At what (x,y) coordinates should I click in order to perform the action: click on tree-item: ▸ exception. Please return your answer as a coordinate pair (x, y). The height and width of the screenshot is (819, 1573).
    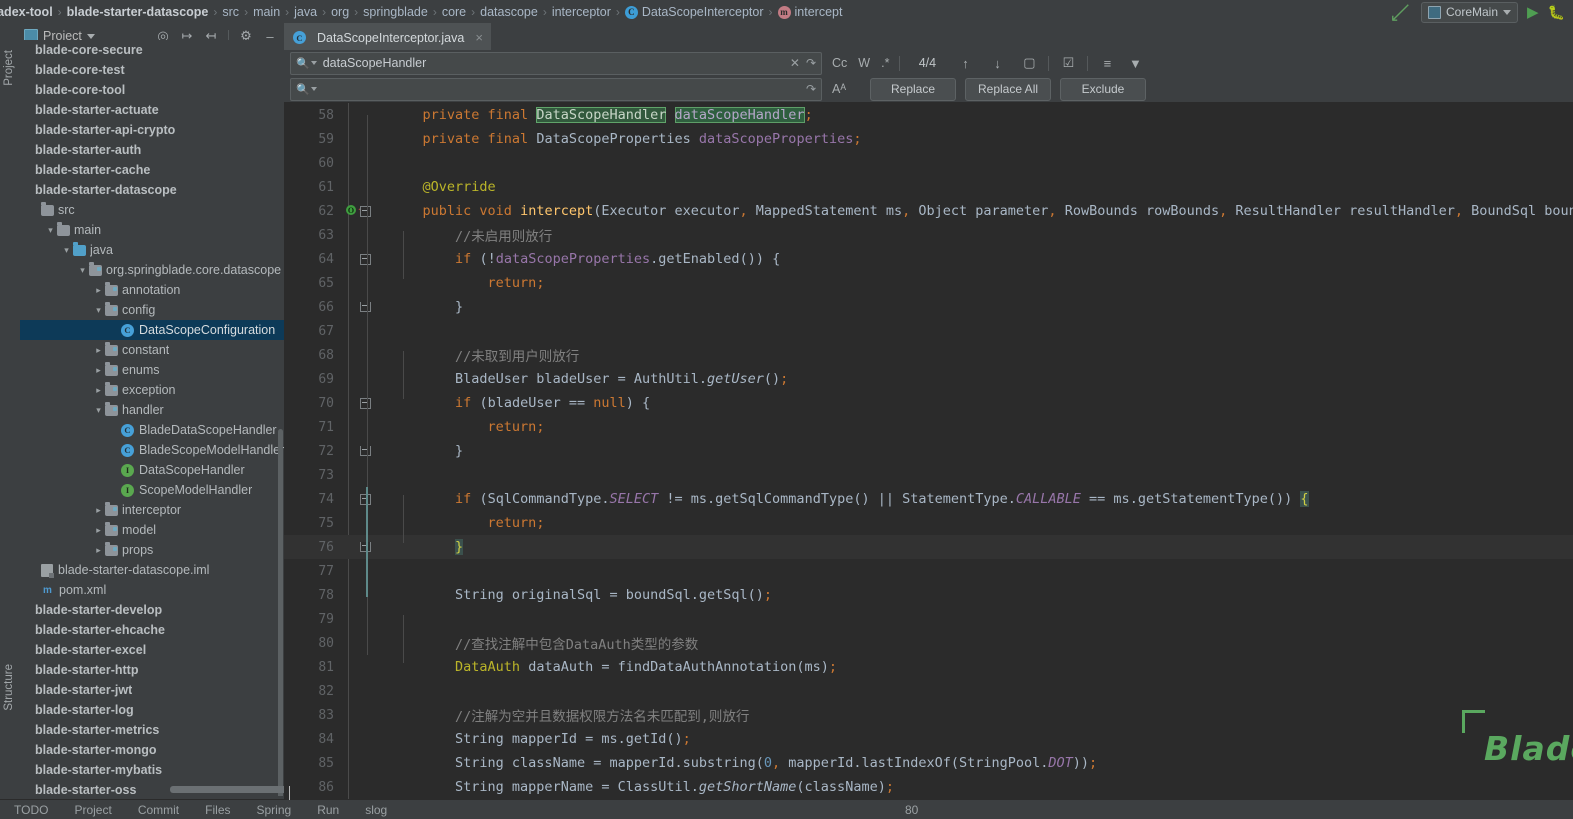
    Looking at the image, I should click on (152, 390).